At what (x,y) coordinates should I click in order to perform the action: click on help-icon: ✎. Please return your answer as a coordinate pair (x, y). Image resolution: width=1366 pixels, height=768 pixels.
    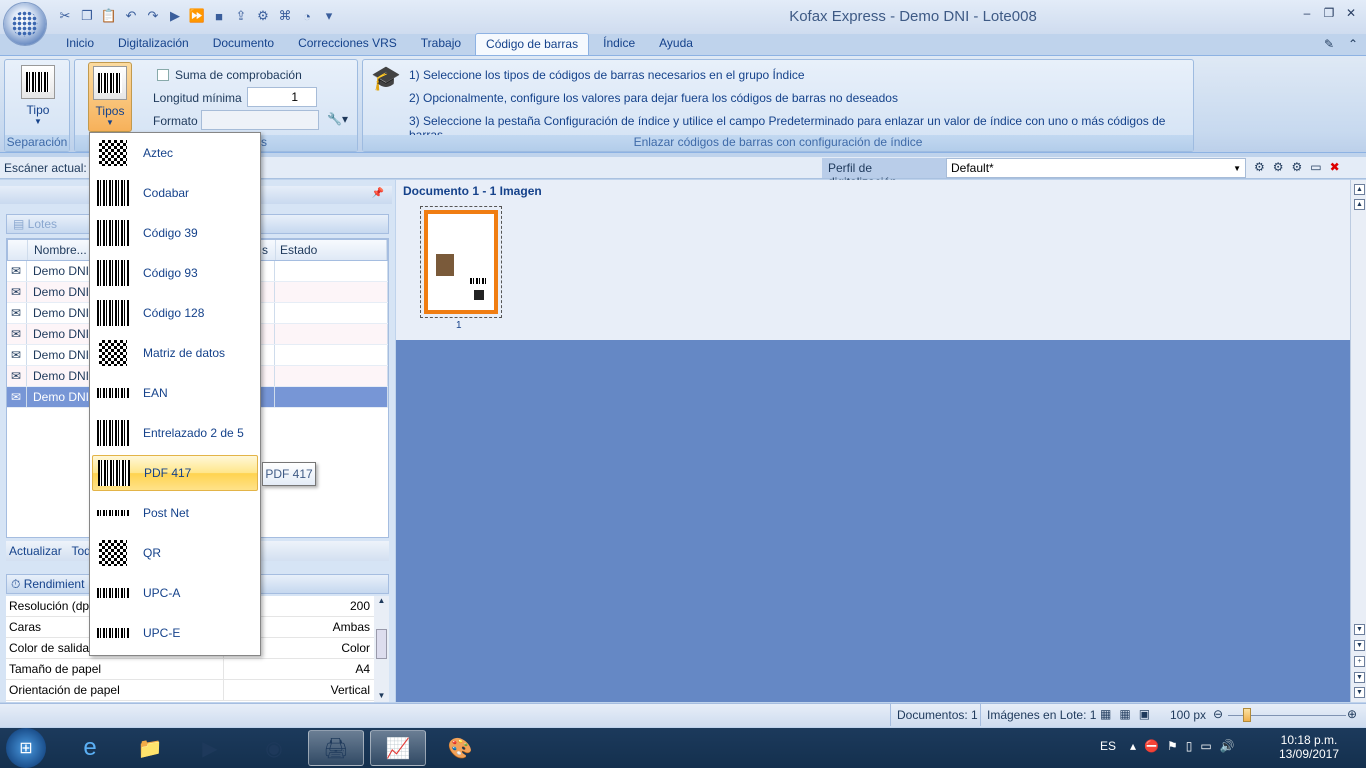
    Looking at the image, I should click on (1329, 44).